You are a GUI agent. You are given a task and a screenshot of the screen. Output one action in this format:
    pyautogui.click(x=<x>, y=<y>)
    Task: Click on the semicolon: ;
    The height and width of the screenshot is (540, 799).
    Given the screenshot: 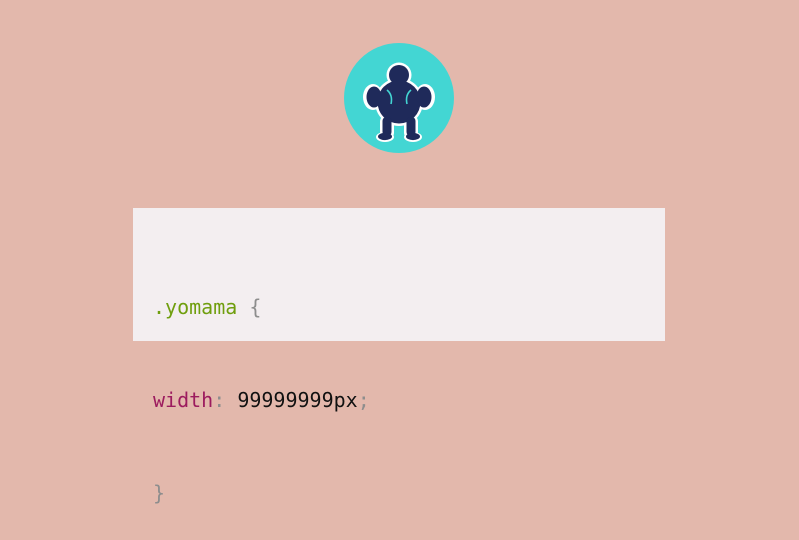 What is the action you would take?
    pyautogui.click(x=363, y=400)
    